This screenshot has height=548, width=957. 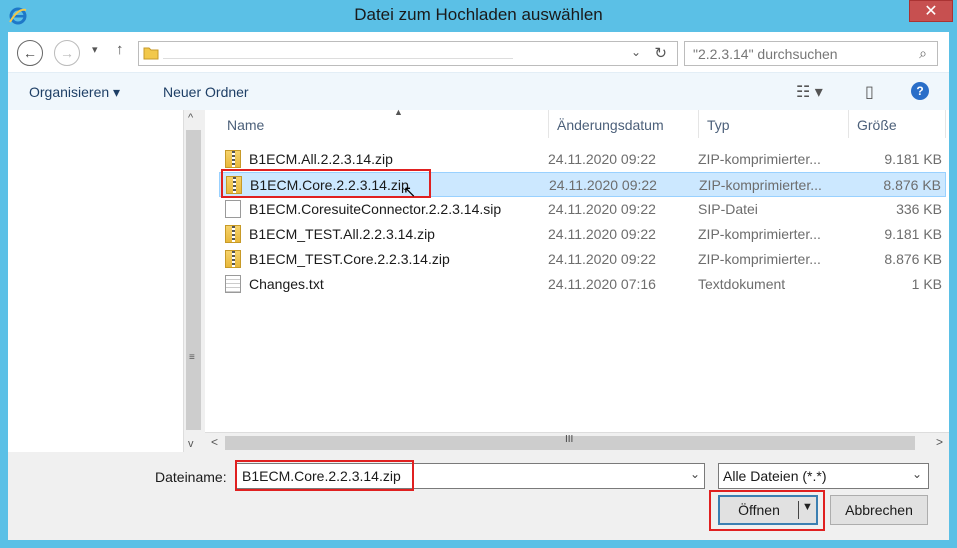 I want to click on column-header-name: Name ▲, so click(x=384, y=122).